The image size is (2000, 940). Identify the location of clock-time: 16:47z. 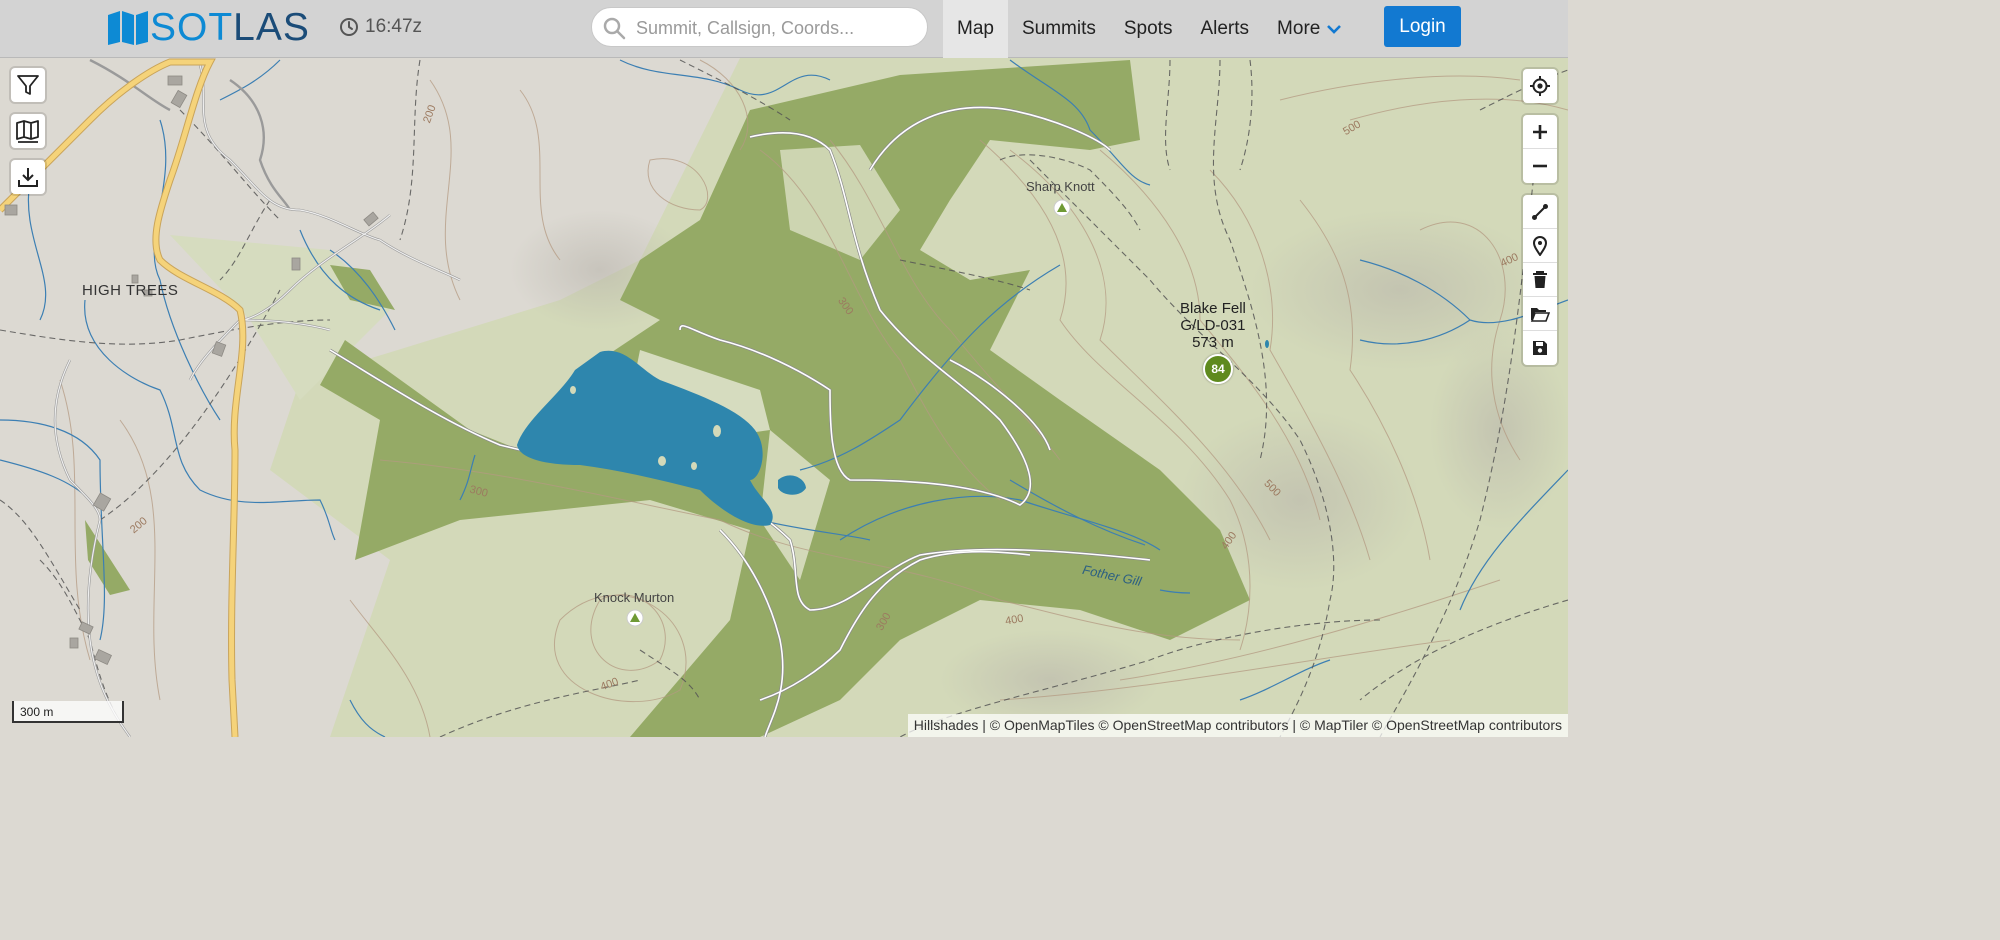
(394, 26).